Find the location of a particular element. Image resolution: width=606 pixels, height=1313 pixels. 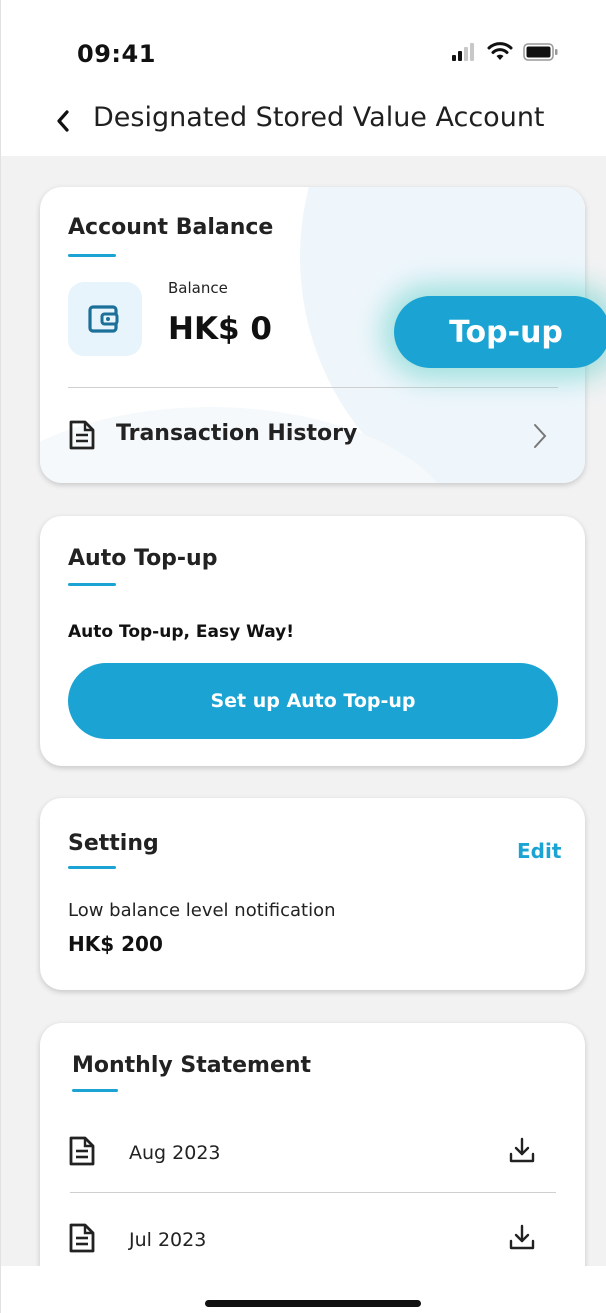

statement-row: Aug 2023 is located at coordinates (312, 1158).